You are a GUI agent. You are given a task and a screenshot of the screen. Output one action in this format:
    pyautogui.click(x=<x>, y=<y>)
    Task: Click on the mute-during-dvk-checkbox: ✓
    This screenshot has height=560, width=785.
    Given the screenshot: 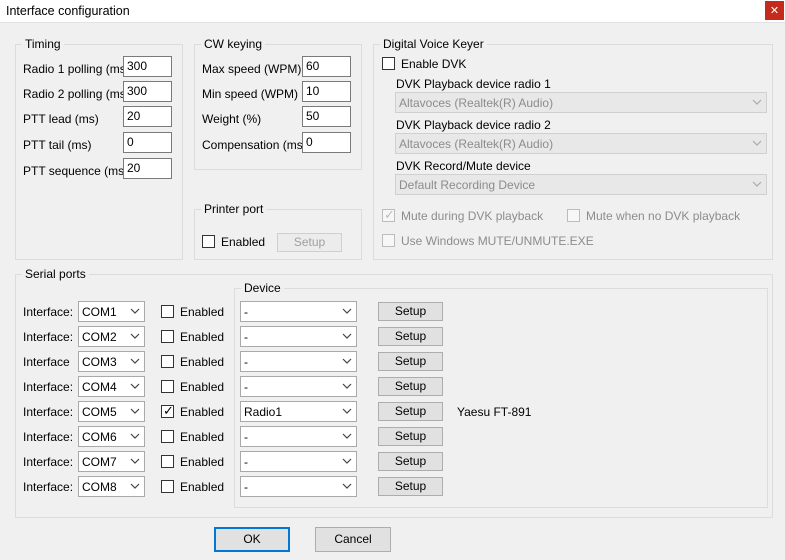 What is the action you would take?
    pyautogui.click(x=388, y=215)
    